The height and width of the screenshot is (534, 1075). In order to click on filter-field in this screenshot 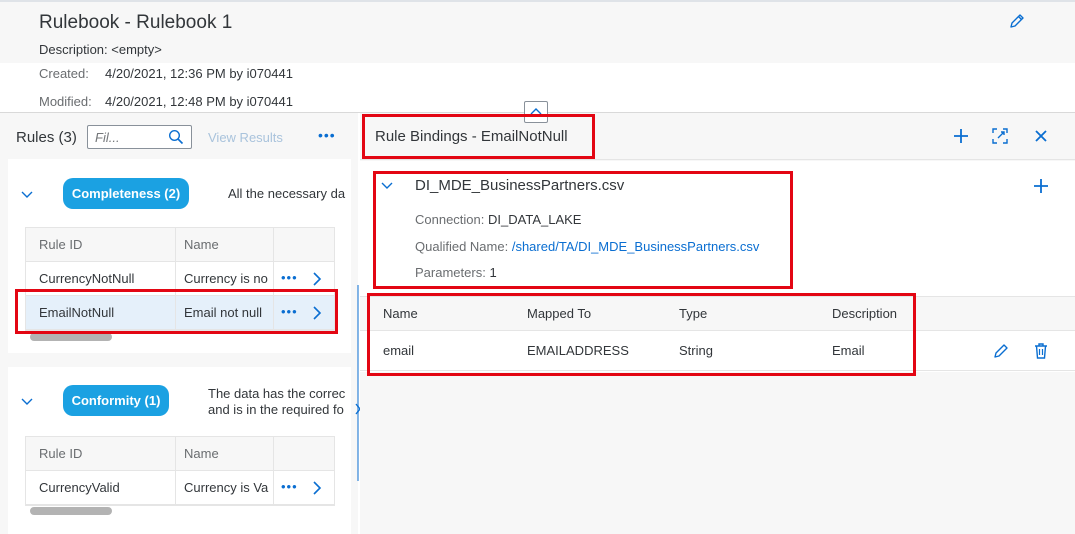, I will do `click(139, 137)`.